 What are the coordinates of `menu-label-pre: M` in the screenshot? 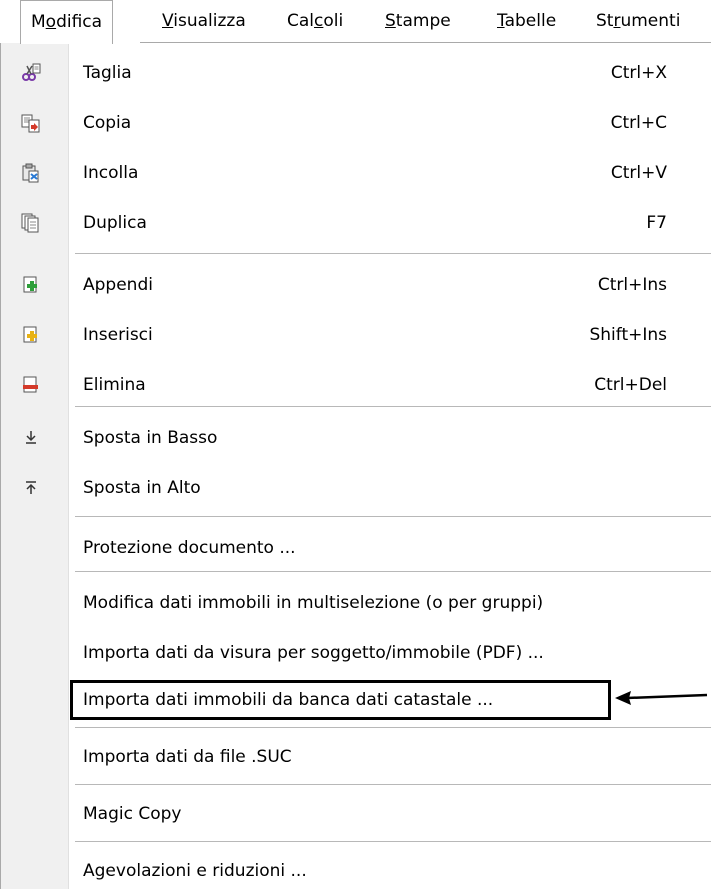 It's located at (38, 22).